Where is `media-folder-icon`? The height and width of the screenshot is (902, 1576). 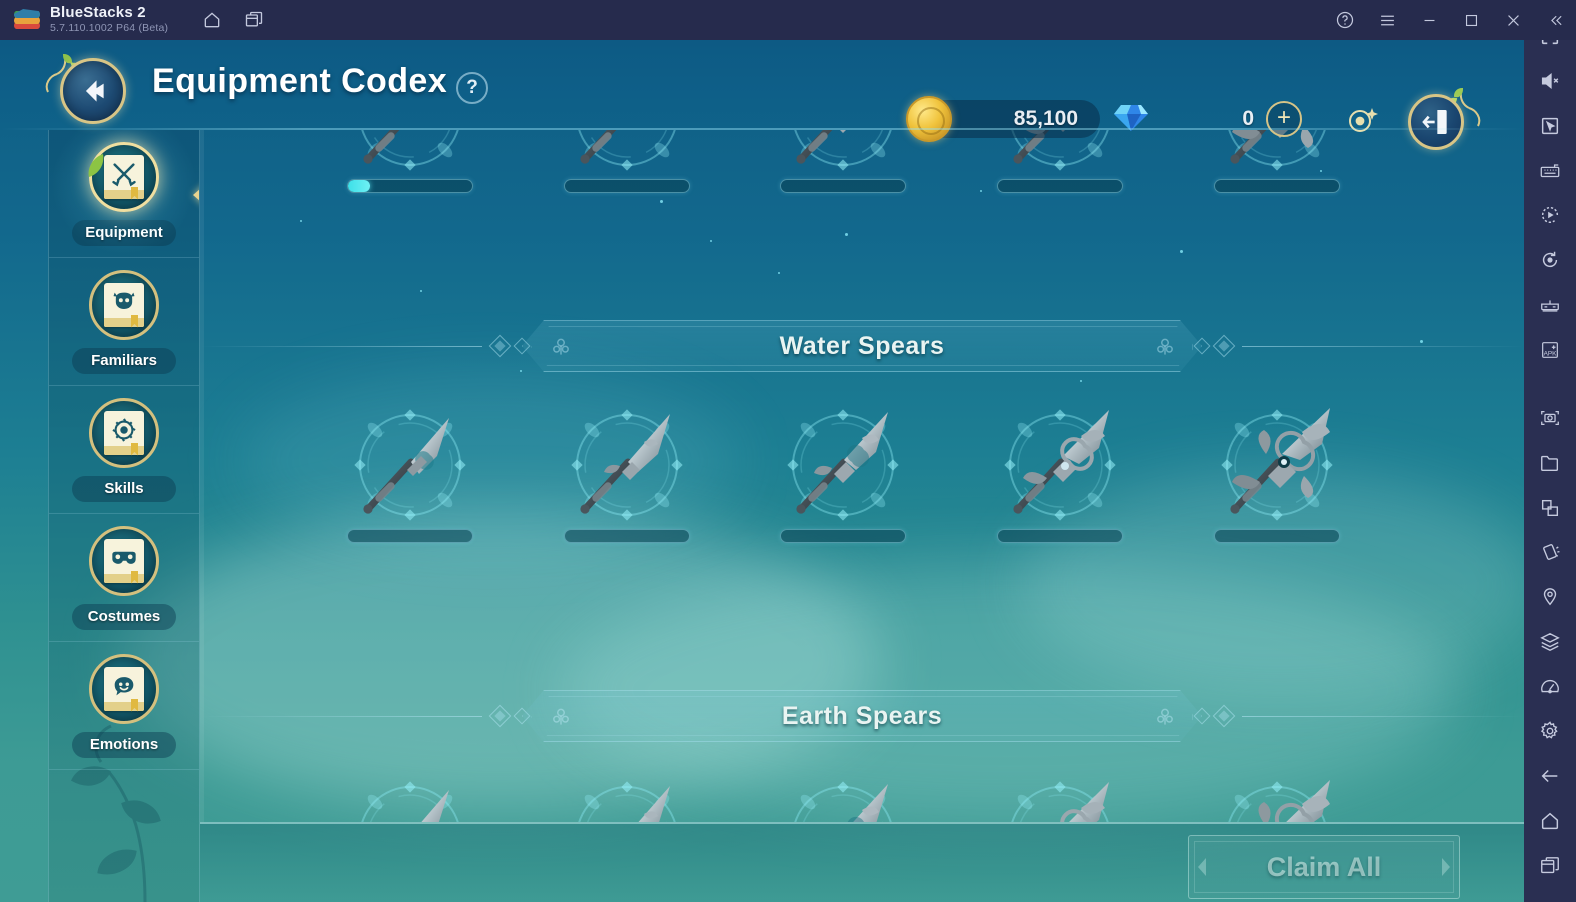 media-folder-icon is located at coordinates (1550, 463).